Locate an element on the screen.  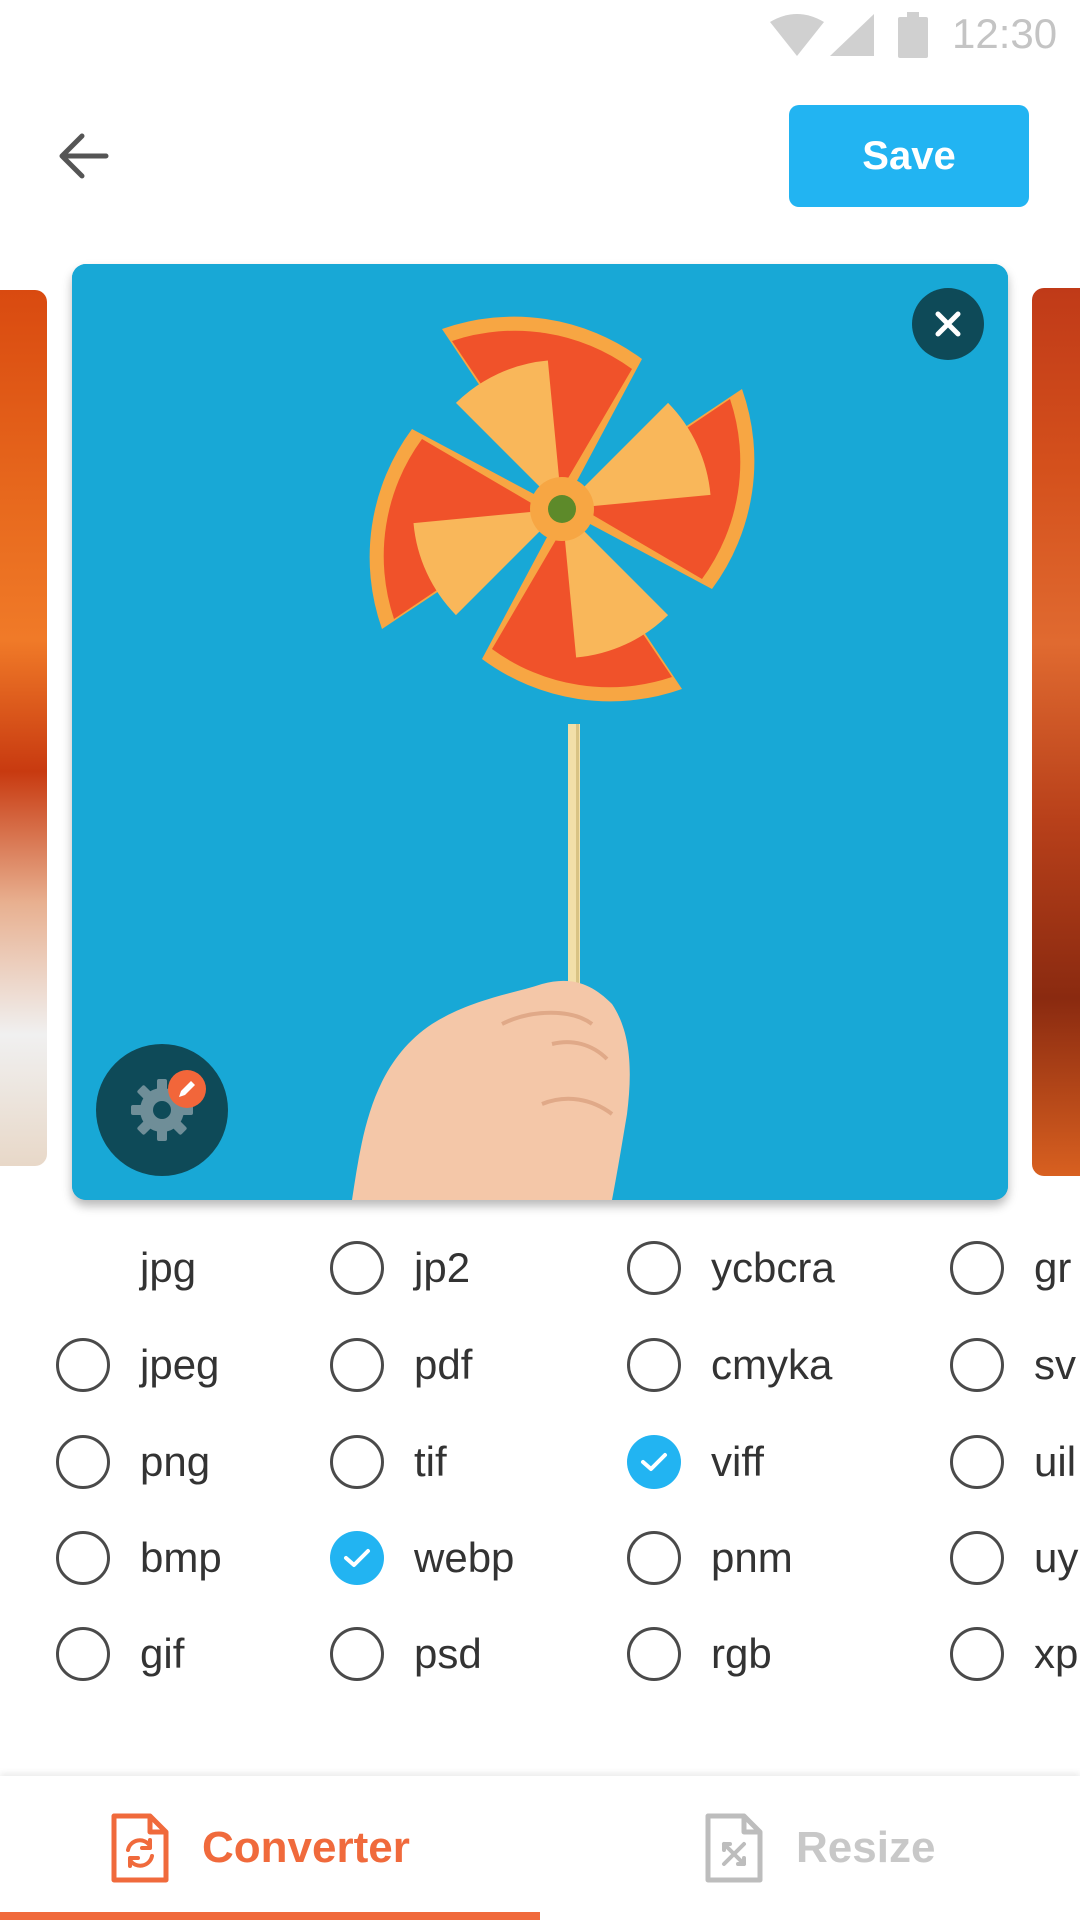
format-option-pnm: pnm is located at coordinates (710, 1558).